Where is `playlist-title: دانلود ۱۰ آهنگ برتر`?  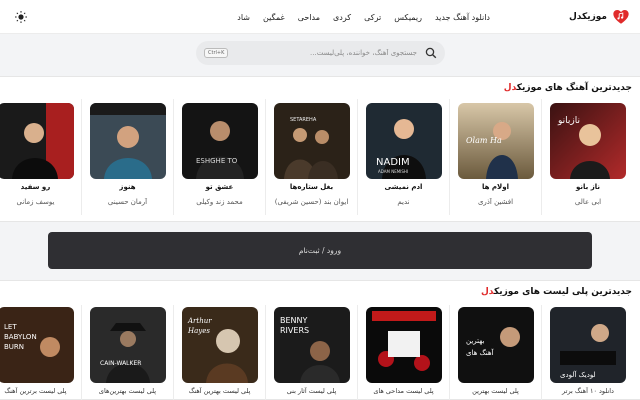
playlist-title: دانلود ۱۰ آهنگ برتر is located at coordinates (588, 391).